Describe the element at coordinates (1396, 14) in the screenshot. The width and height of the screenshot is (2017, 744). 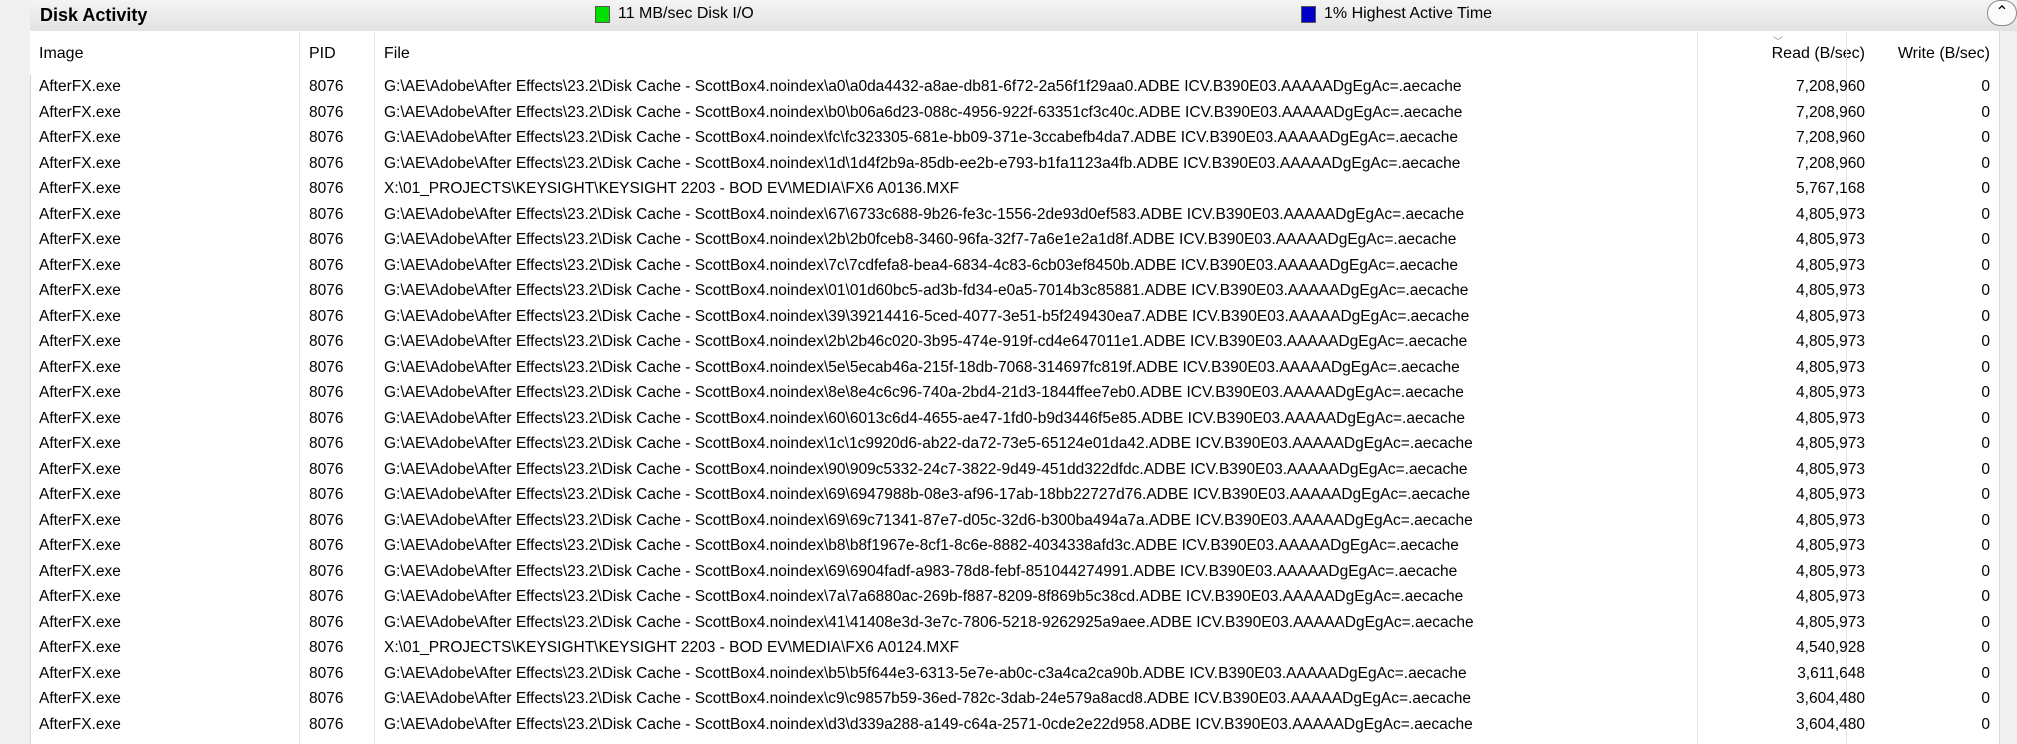
I see `active-time-legend: 1% Highest Active Time` at that location.